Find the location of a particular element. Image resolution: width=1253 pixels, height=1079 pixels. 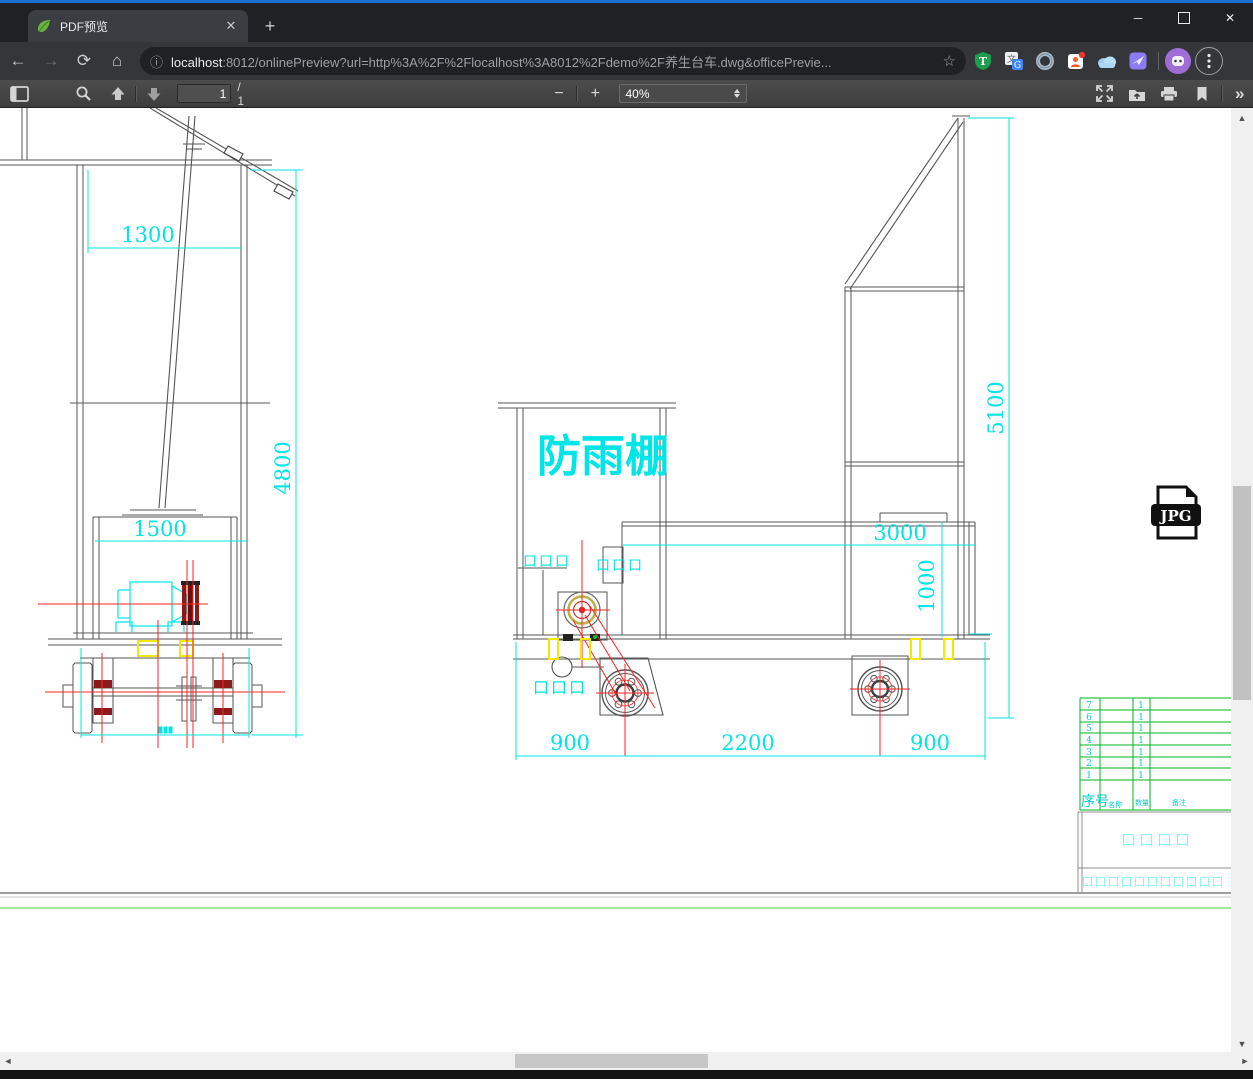

bom-row-no: 7 is located at coordinates (1089, 706).